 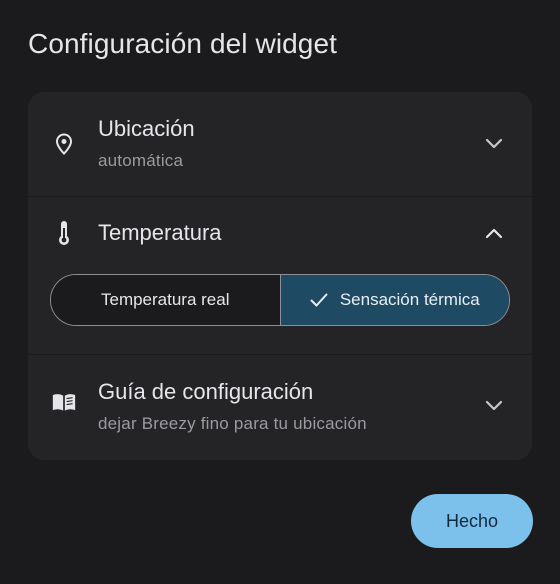 What do you see at coordinates (141, 160) in the screenshot?
I see `location-subtitle: automática` at bounding box center [141, 160].